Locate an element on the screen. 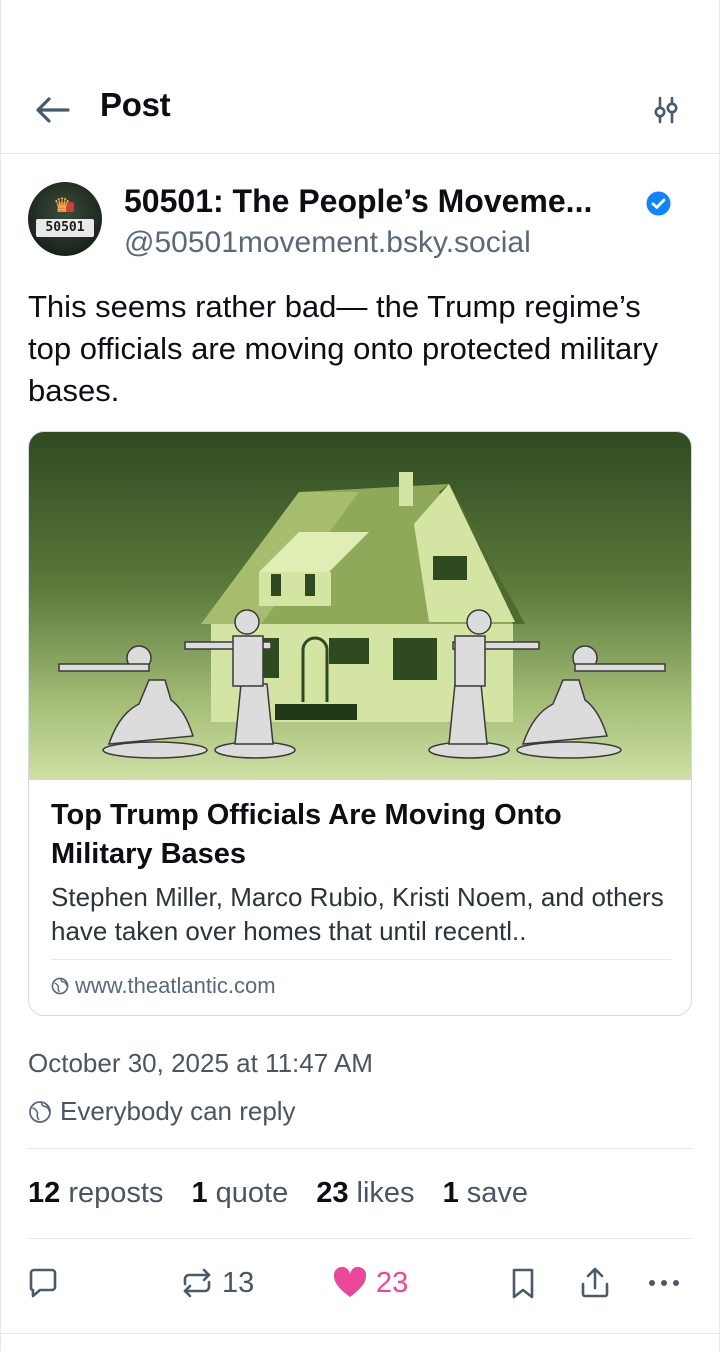  thread-options-button is located at coordinates (666, 110).